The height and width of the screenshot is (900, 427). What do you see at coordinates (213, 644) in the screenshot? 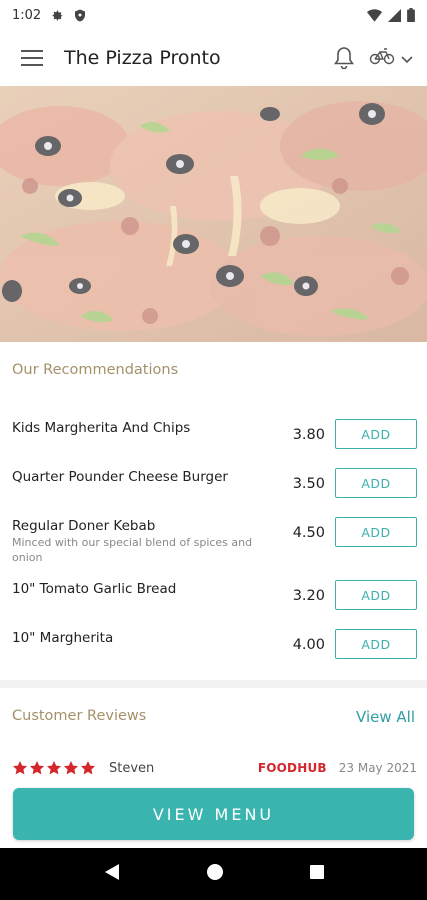
I see `list-item: 10" Margherita 4.00 ADD` at bounding box center [213, 644].